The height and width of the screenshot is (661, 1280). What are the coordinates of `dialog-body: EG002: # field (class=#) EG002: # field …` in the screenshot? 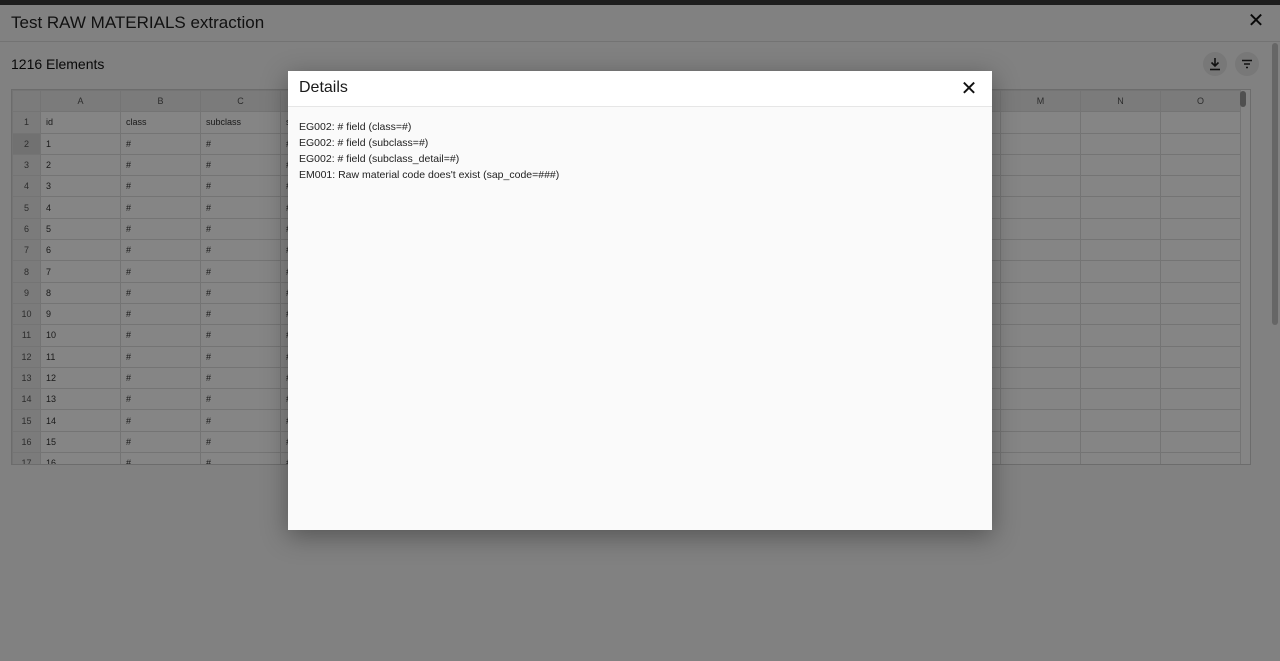 It's located at (640, 151).